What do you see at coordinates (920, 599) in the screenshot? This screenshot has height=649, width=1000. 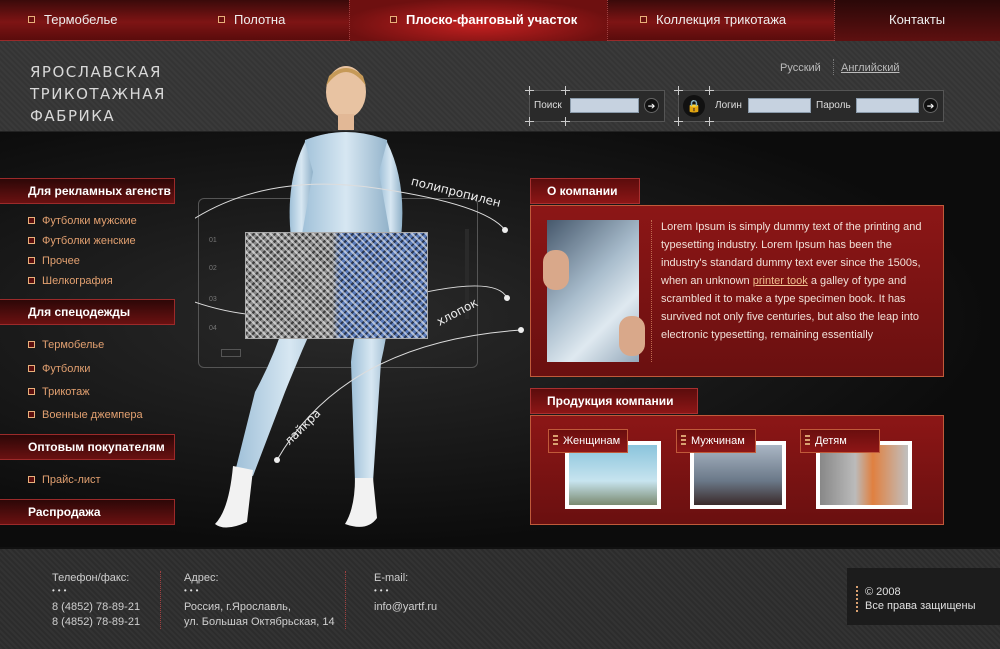 I see `copyright: © 2008 Все права защищены` at bounding box center [920, 599].